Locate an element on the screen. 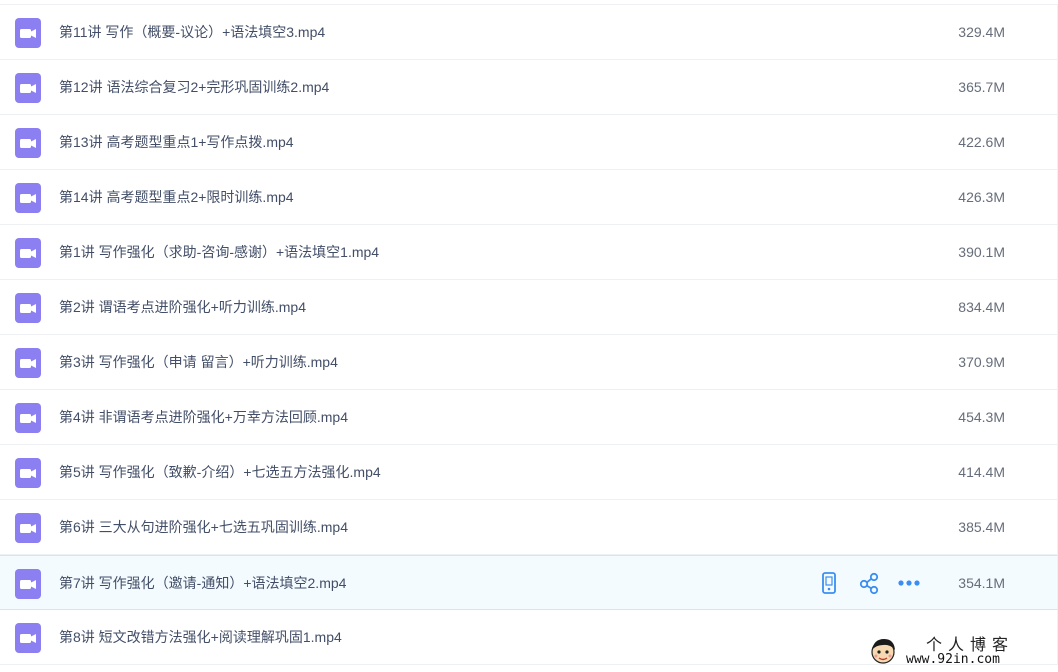  file-size: 422.6M is located at coordinates (981, 142).